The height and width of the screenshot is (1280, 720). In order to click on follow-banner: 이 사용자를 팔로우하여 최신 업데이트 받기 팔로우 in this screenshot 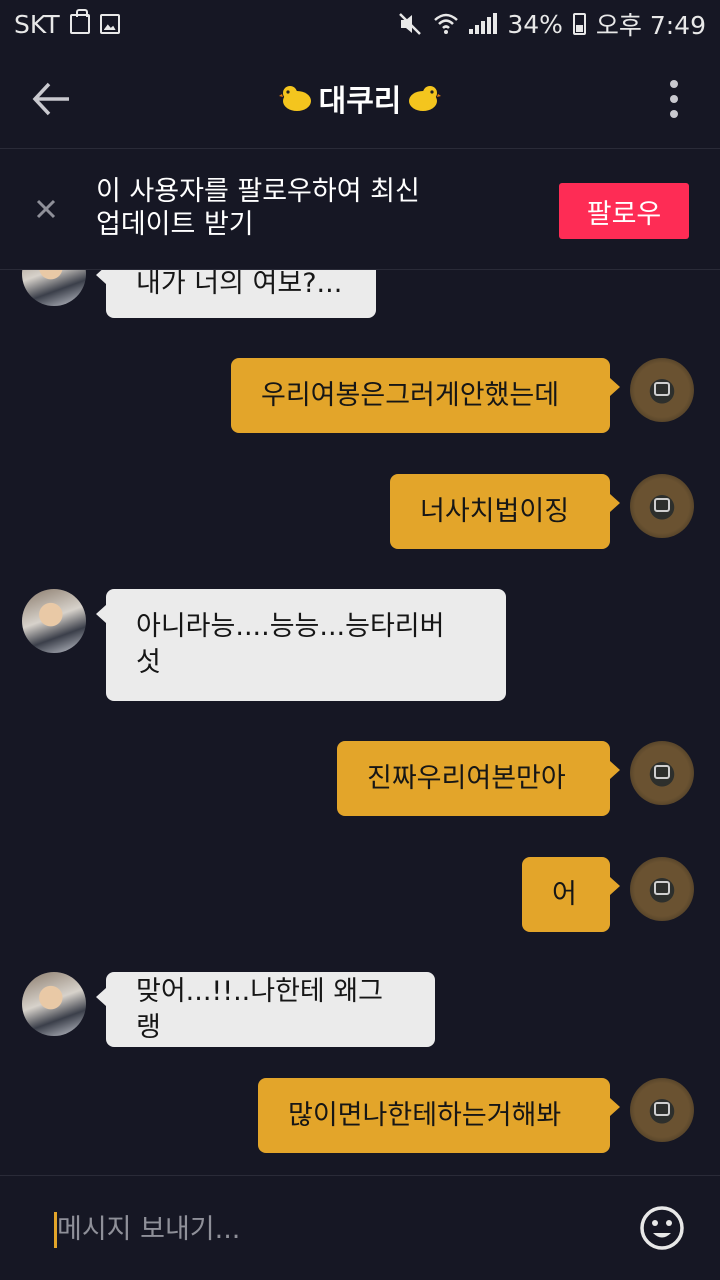, I will do `click(360, 209)`.